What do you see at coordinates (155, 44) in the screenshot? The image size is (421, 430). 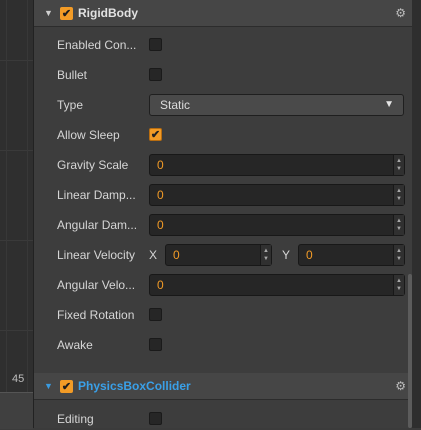 I see `enabled-contact-checkbox` at bounding box center [155, 44].